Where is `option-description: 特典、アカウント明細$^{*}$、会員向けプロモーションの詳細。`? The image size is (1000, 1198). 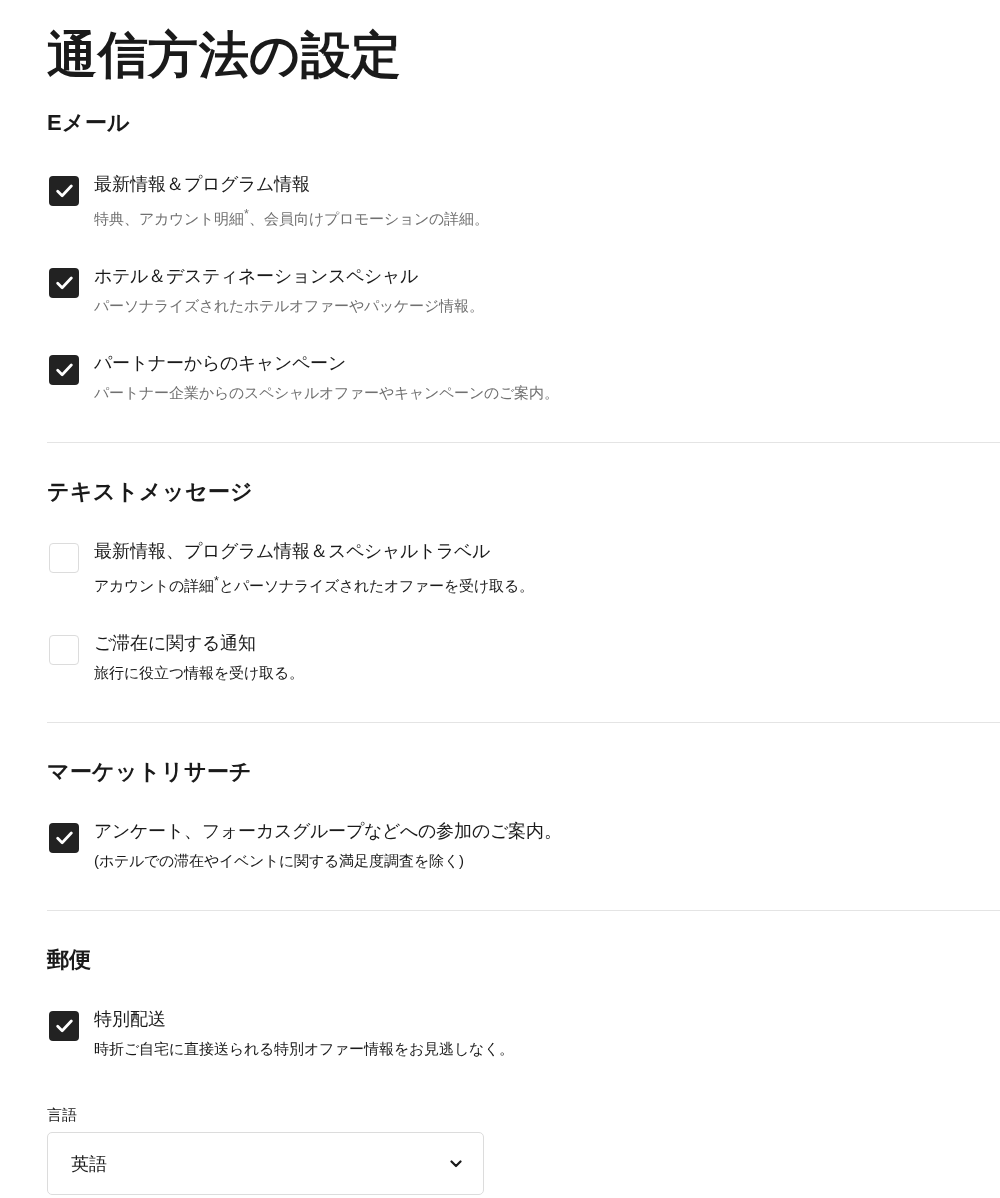
option-description: 特典、アカウント明細$^{*}$、会員向けプロモーションの詳細。 is located at coordinates (291, 217).